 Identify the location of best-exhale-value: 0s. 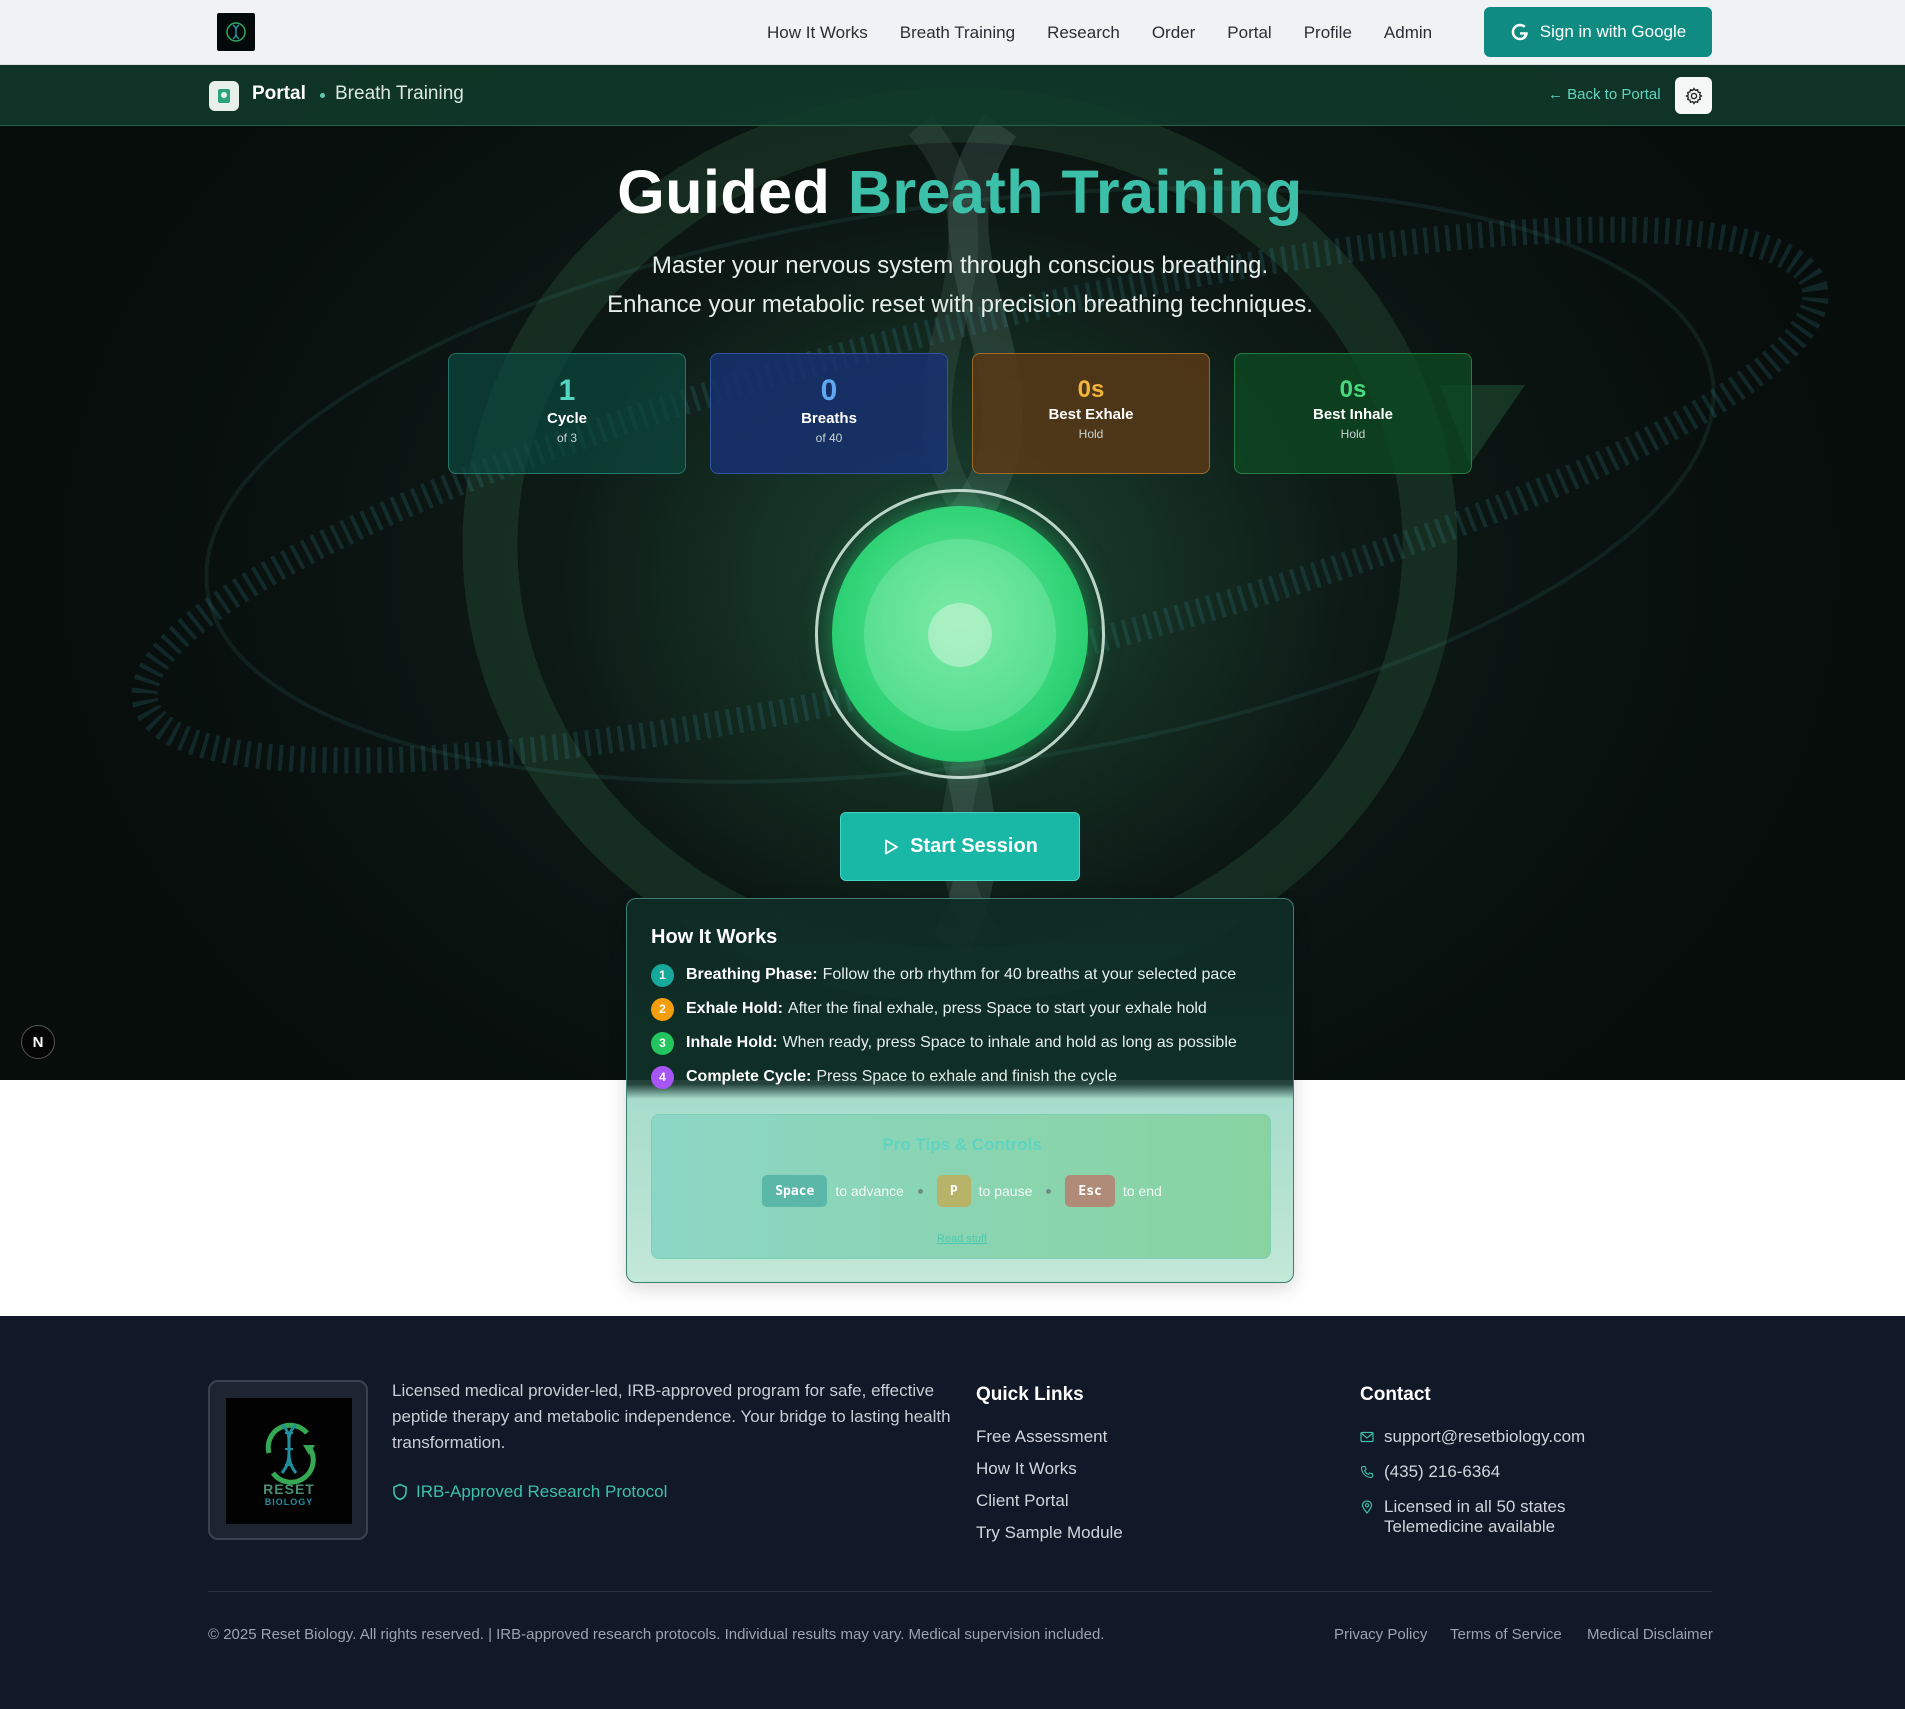
(1091, 389).